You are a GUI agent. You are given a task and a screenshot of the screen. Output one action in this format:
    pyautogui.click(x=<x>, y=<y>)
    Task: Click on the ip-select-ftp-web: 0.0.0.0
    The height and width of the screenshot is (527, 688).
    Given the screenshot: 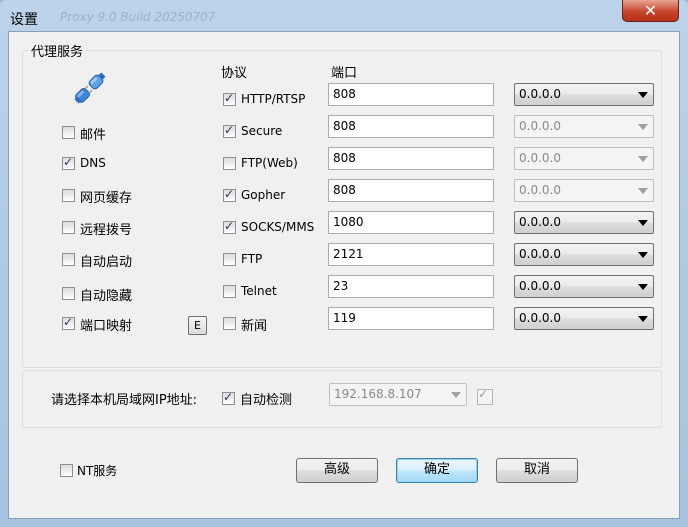 What is the action you would take?
    pyautogui.click(x=584, y=158)
    